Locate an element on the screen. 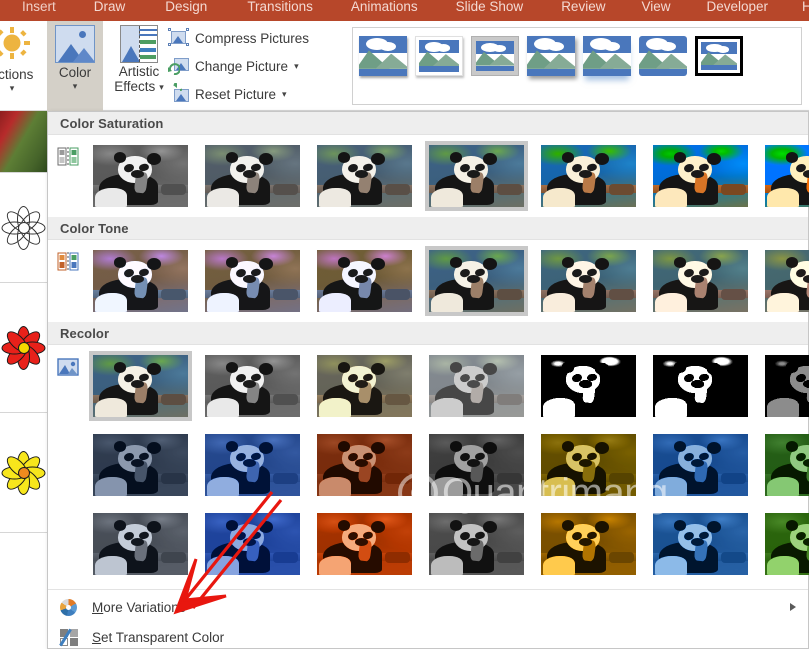 This screenshot has height=649, width=809. ribbon-tab-animations: Animations is located at coordinates (384, 8).